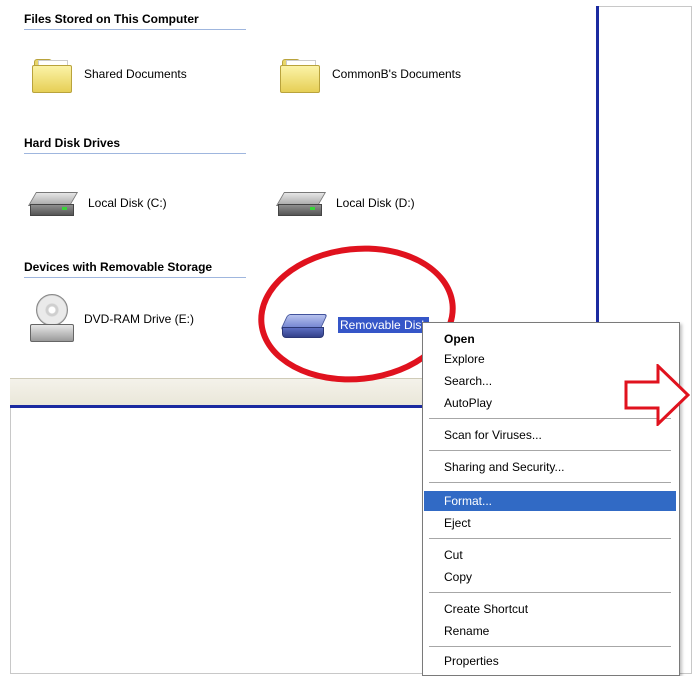 The height and width of the screenshot is (676, 698). I want to click on group-header-files-stored: Files Stored on This Computer, so click(135, 21).